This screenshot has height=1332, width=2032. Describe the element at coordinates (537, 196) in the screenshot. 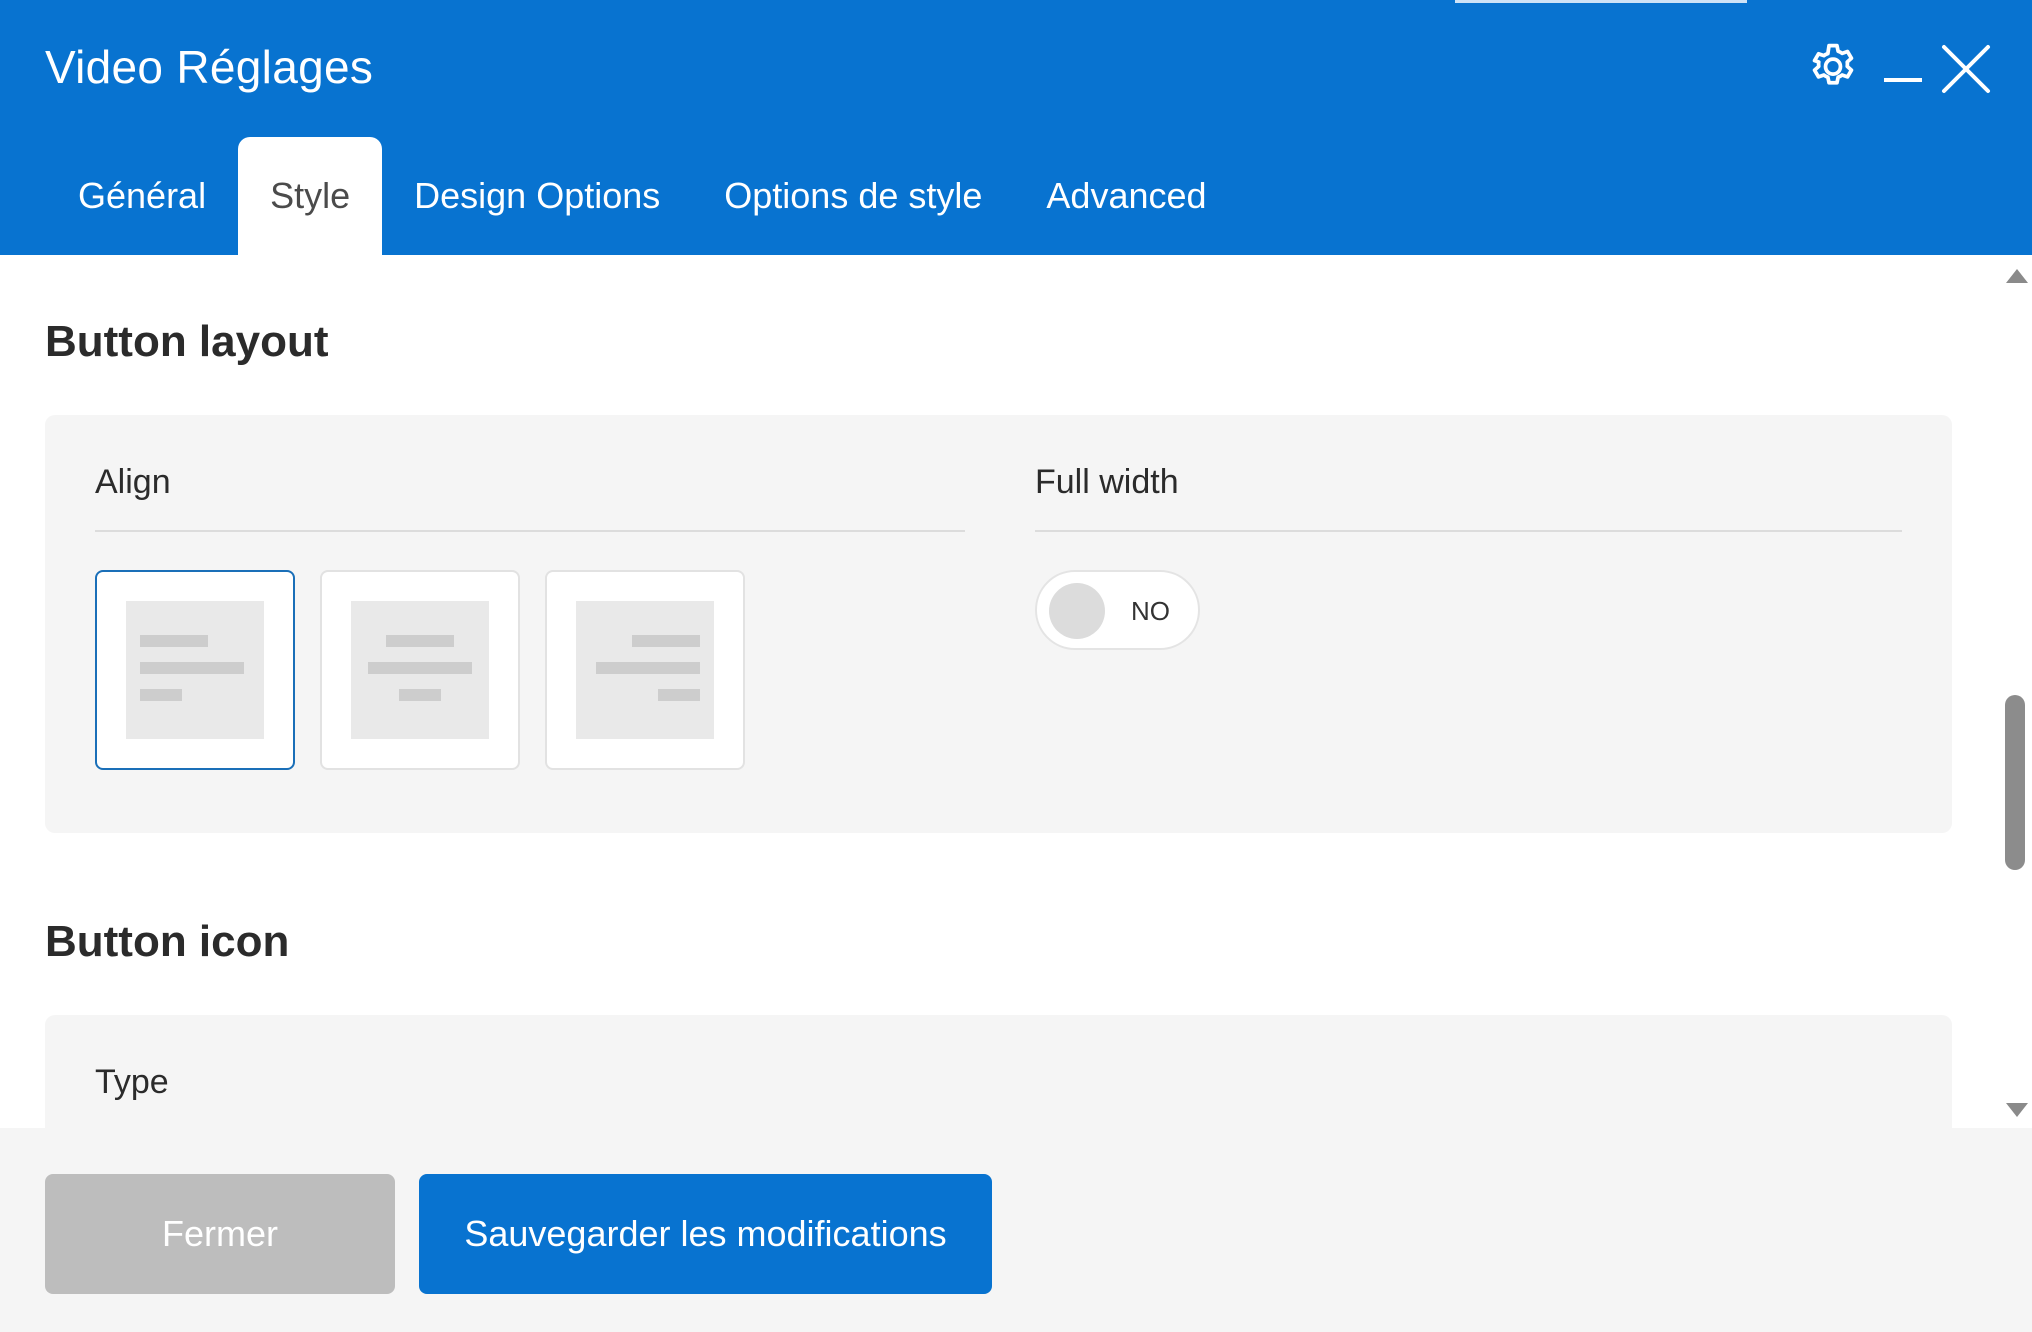

I see `tab-design-options: Design Options` at that location.